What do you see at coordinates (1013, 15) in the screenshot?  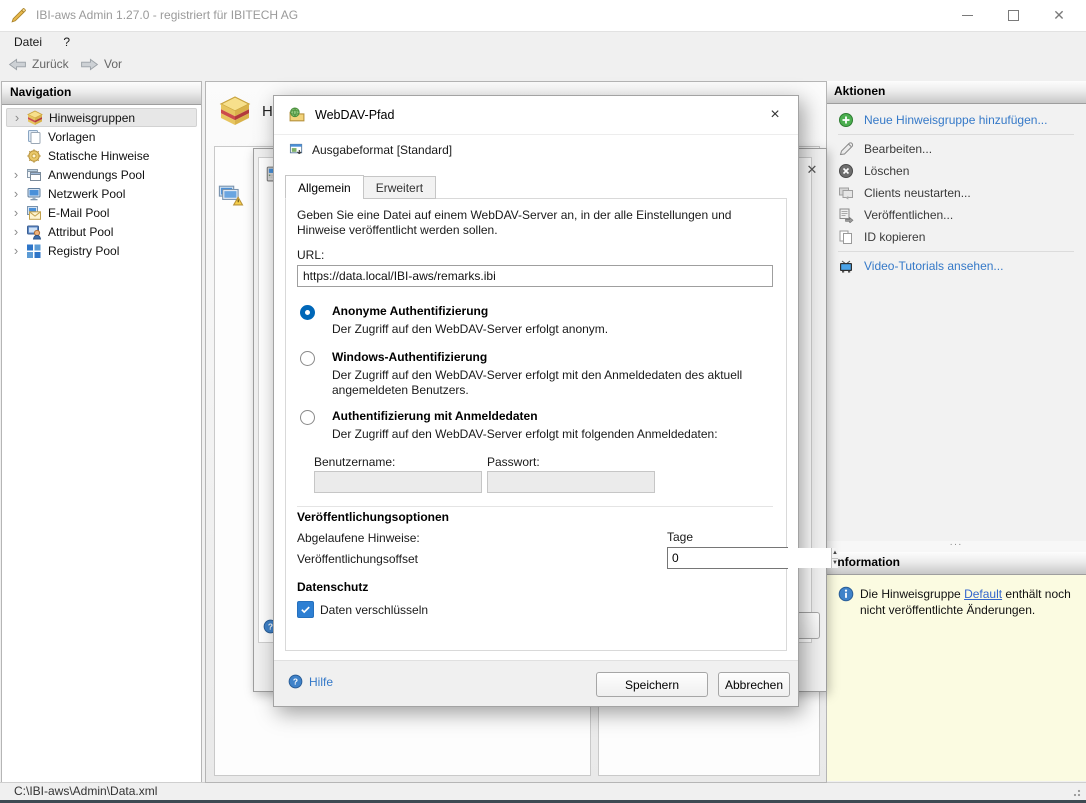 I see `maximize-button` at bounding box center [1013, 15].